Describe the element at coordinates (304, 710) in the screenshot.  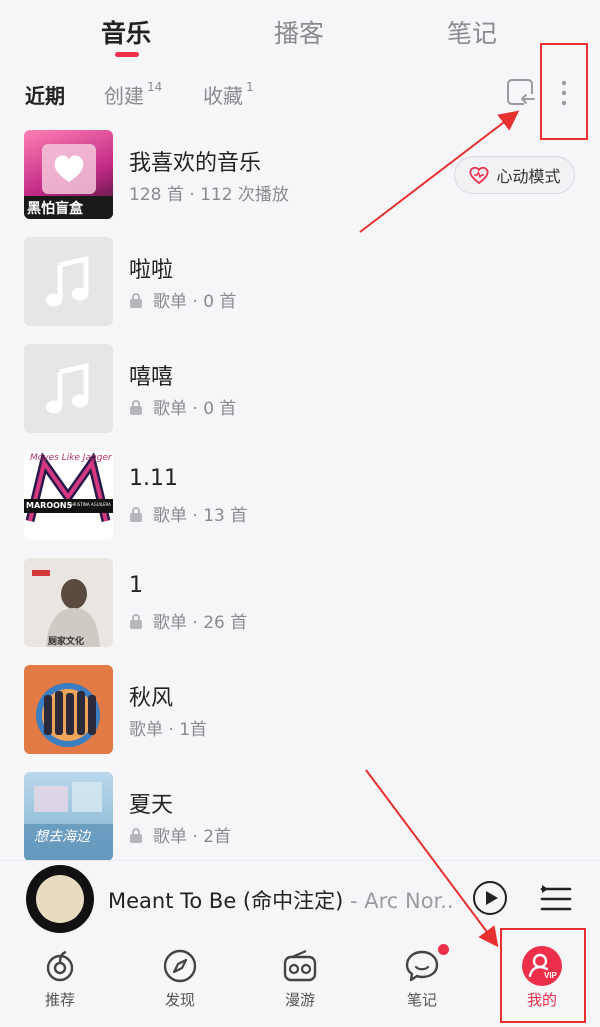
I see `playlist-item: 秋风 歌单 · 1首` at that location.